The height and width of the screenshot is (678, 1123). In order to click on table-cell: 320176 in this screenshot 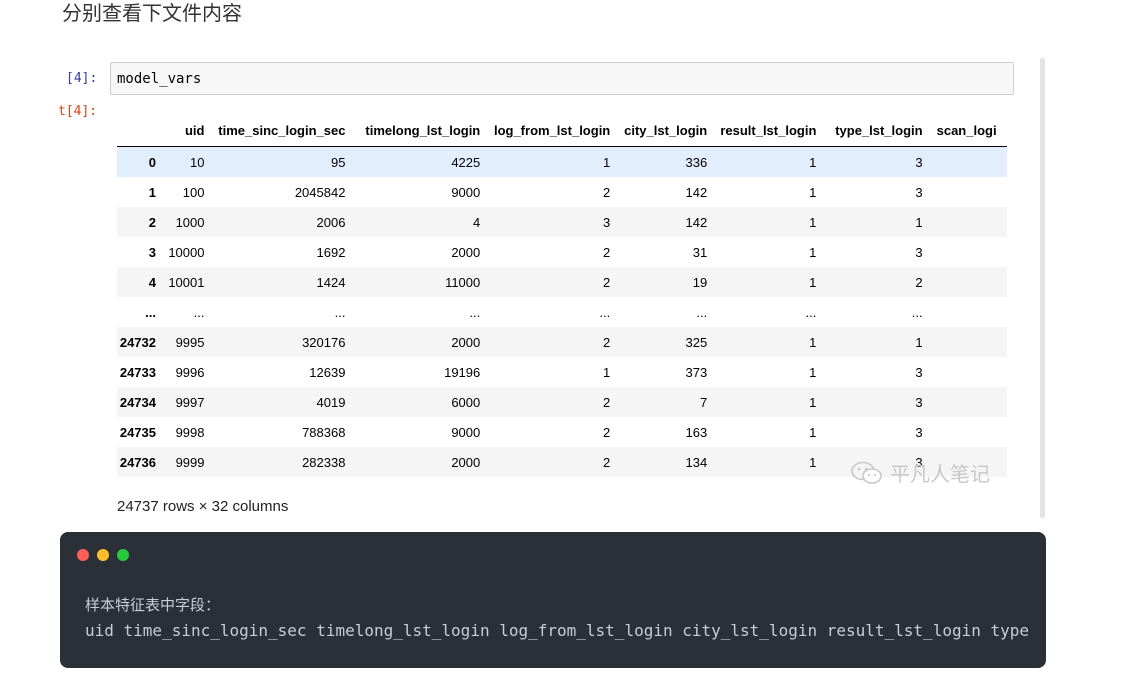, I will do `click(324, 342)`.